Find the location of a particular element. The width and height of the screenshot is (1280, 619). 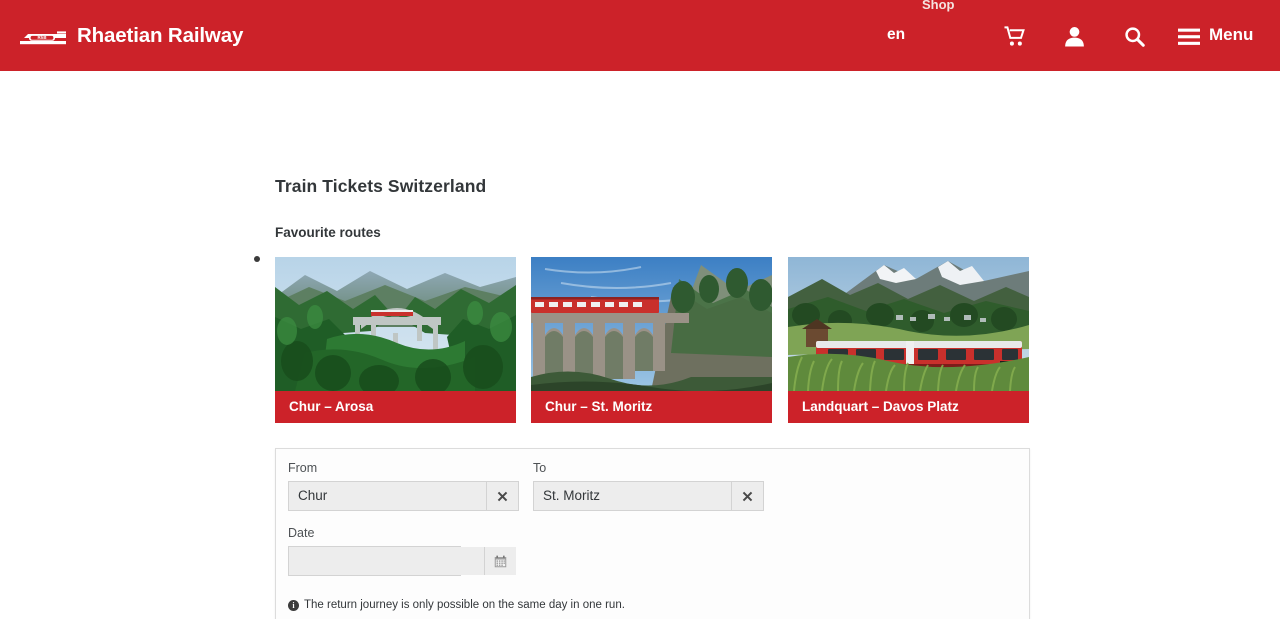

route-image-landwasser-viaduct is located at coordinates (651, 324).